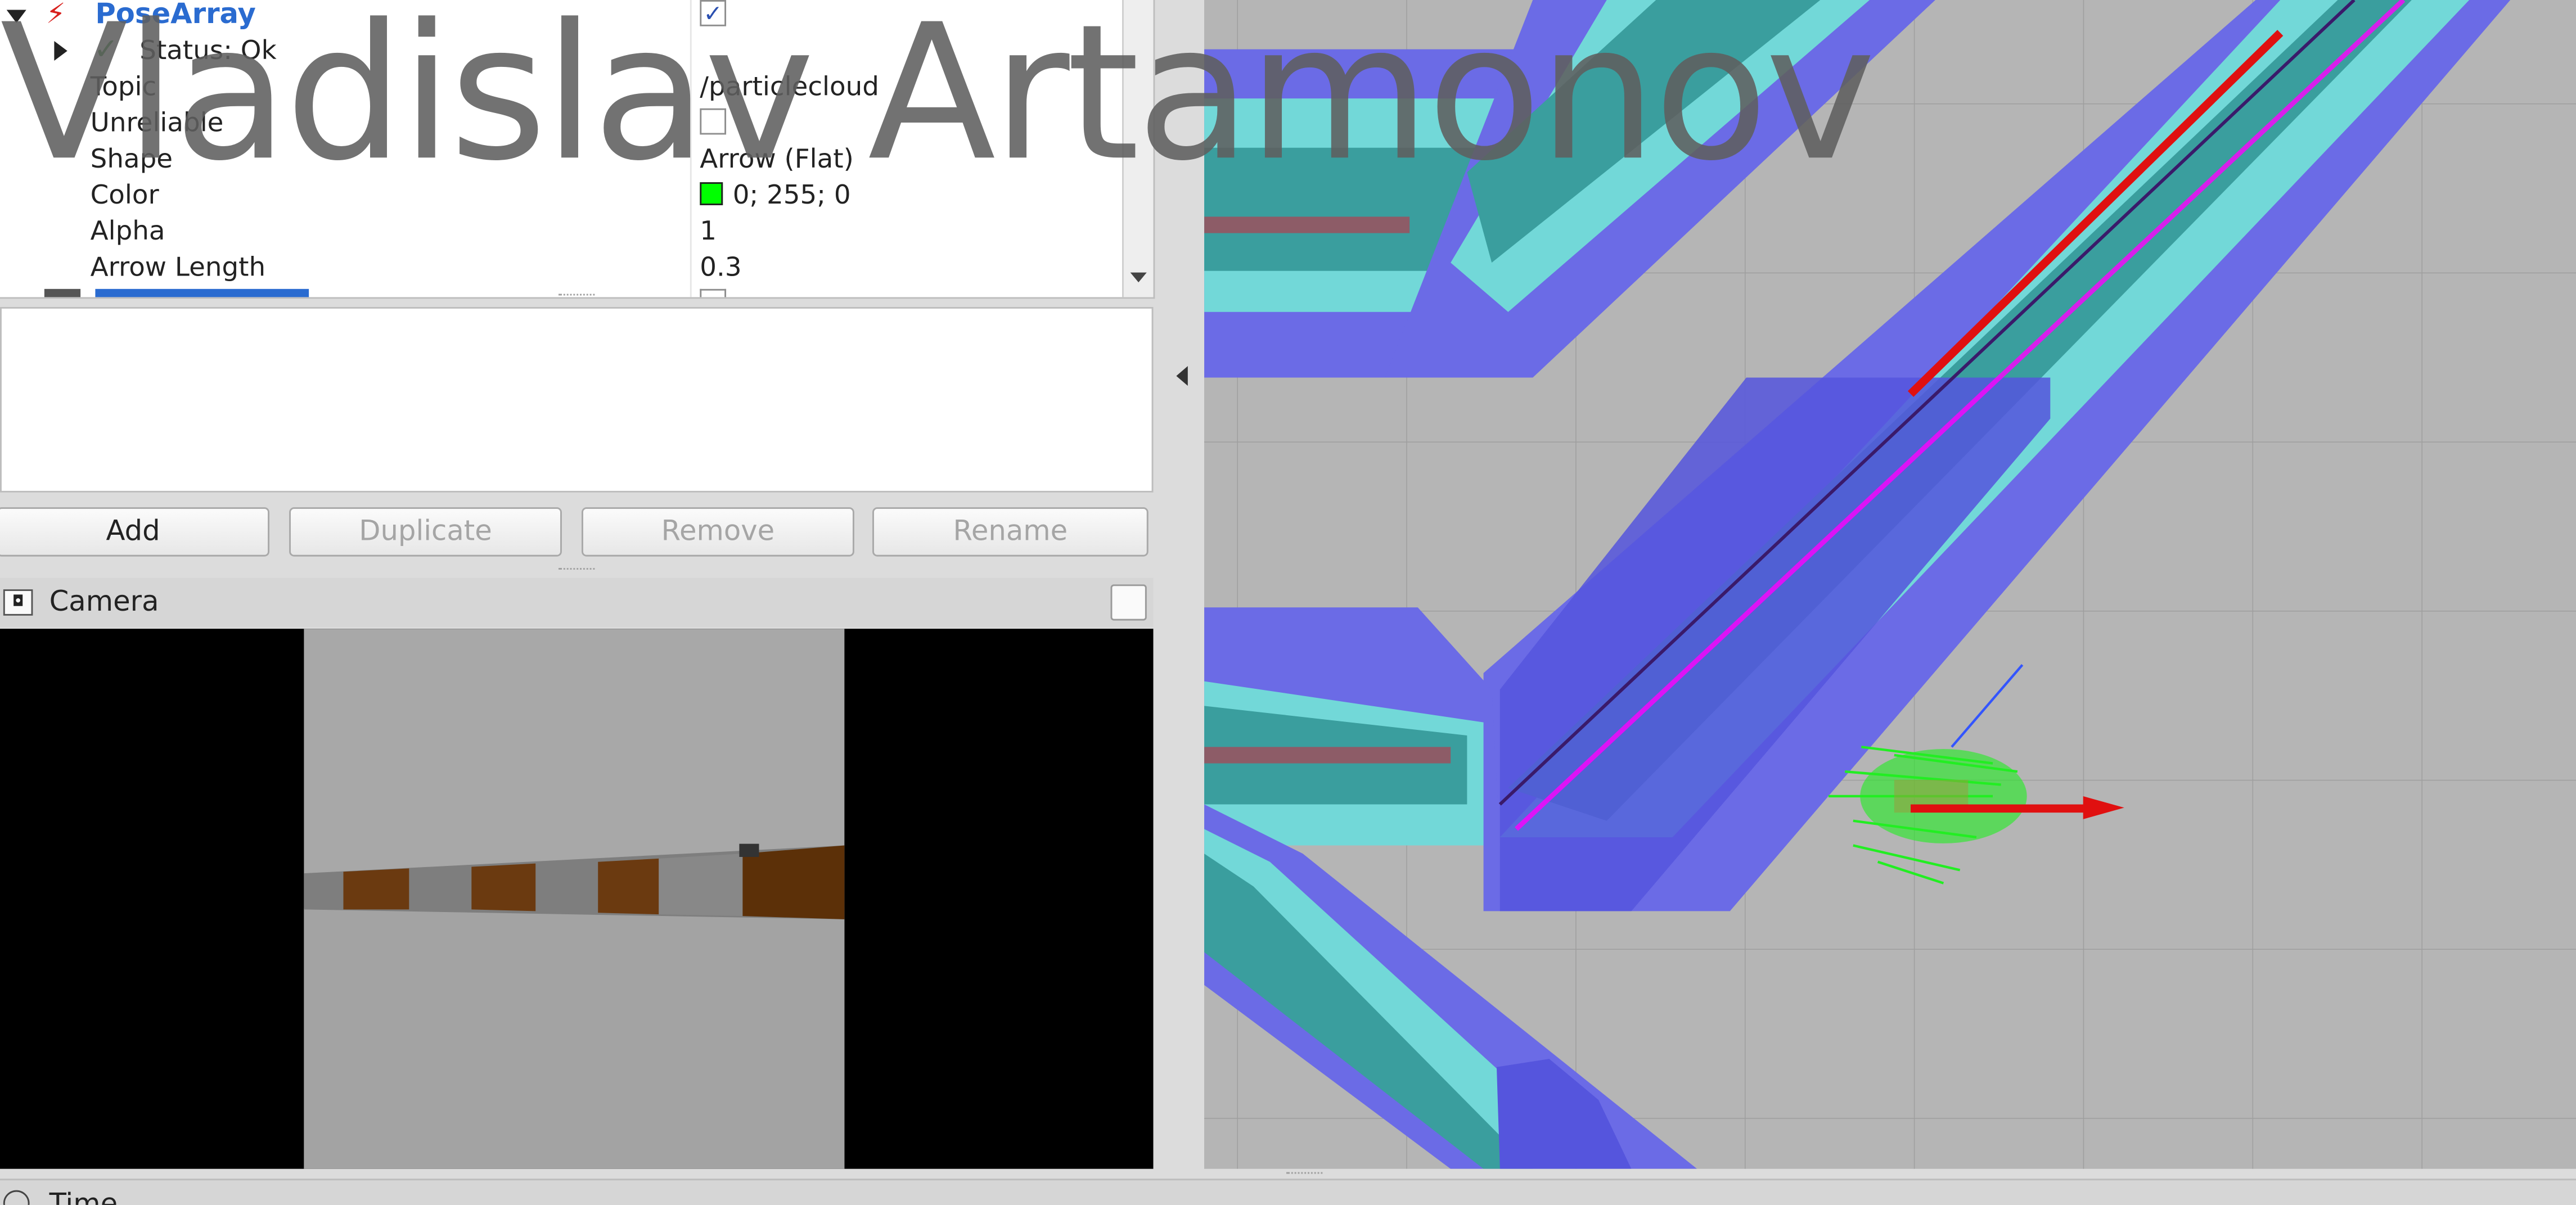 Image resolution: width=2576 pixels, height=1205 pixels. I want to click on property-label: Arrow Length, so click(178, 267).